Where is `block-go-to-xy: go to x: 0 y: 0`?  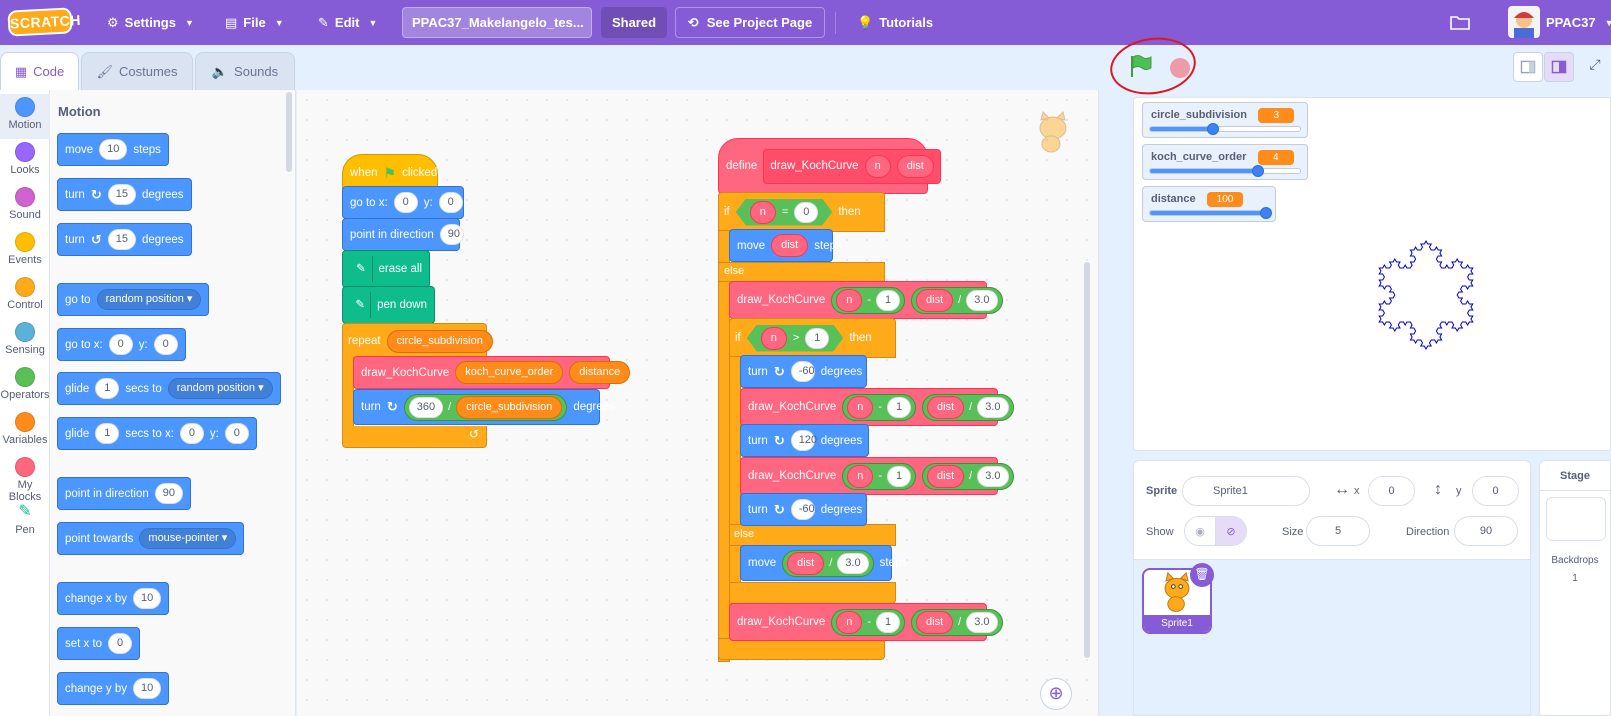 block-go-to-xy: go to x: 0 y: 0 is located at coordinates (403, 202).